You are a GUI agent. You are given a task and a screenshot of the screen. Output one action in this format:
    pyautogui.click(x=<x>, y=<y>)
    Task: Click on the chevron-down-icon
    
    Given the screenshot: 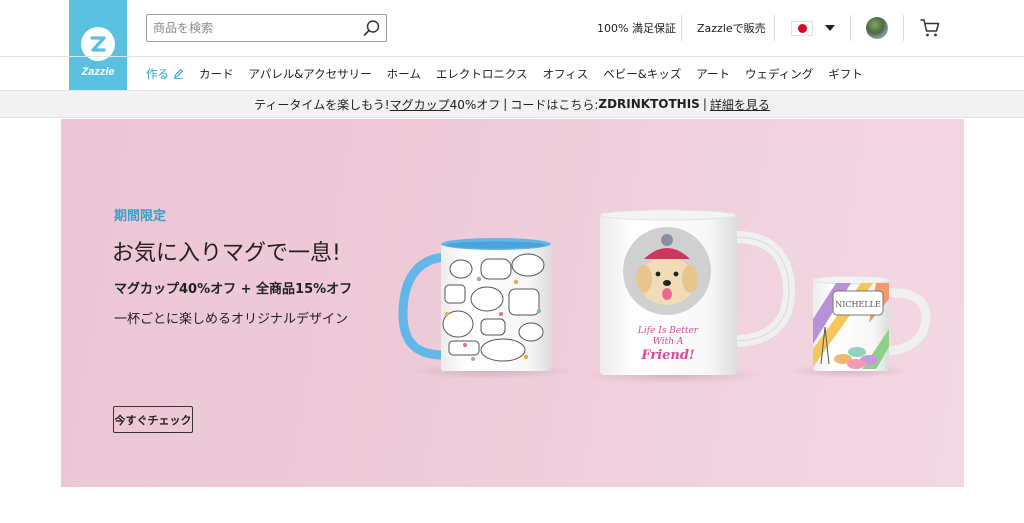 What is the action you would take?
    pyautogui.click(x=830, y=28)
    